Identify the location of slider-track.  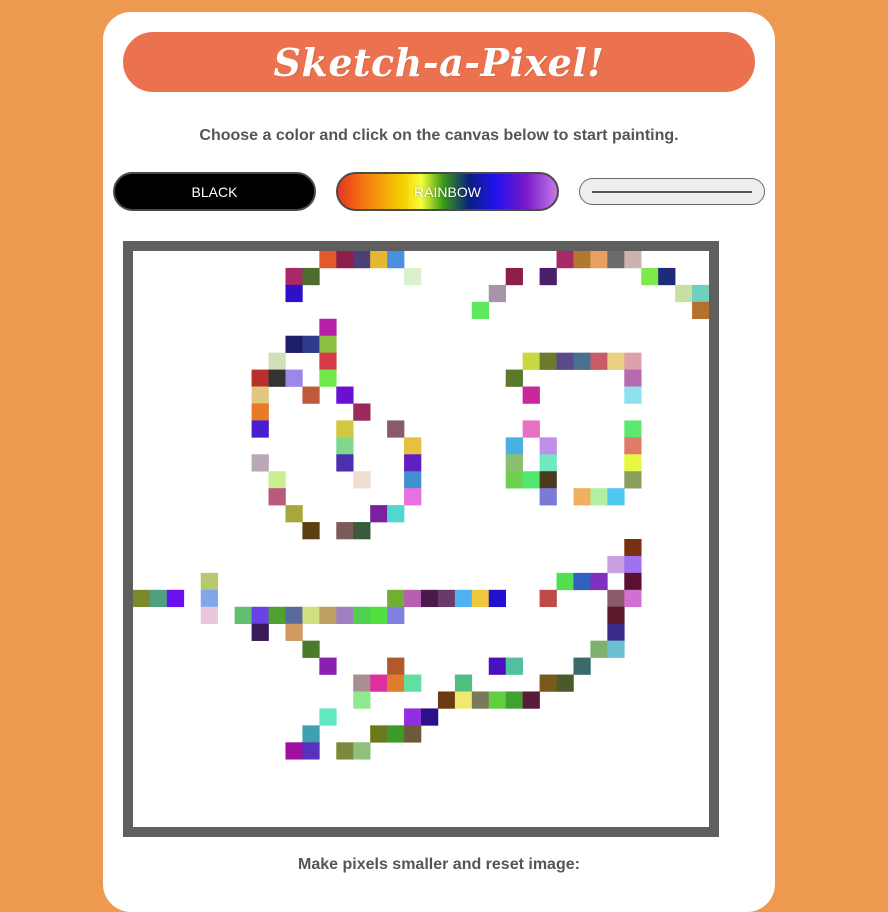
(672, 191).